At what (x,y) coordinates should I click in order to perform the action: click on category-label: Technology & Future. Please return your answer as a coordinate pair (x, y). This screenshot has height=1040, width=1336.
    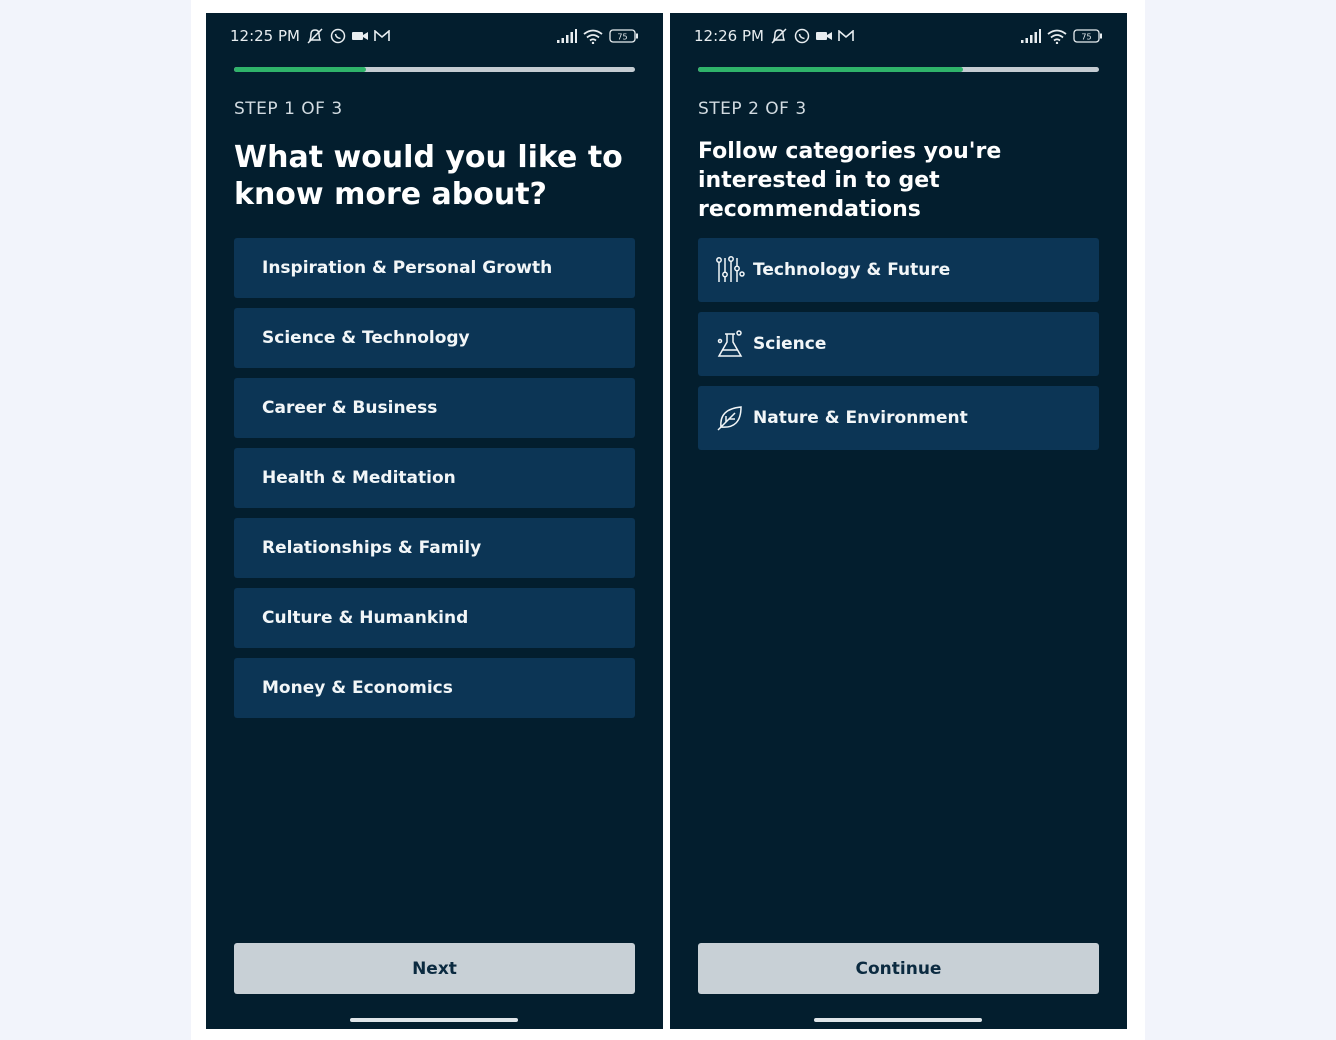
    Looking at the image, I should click on (852, 270).